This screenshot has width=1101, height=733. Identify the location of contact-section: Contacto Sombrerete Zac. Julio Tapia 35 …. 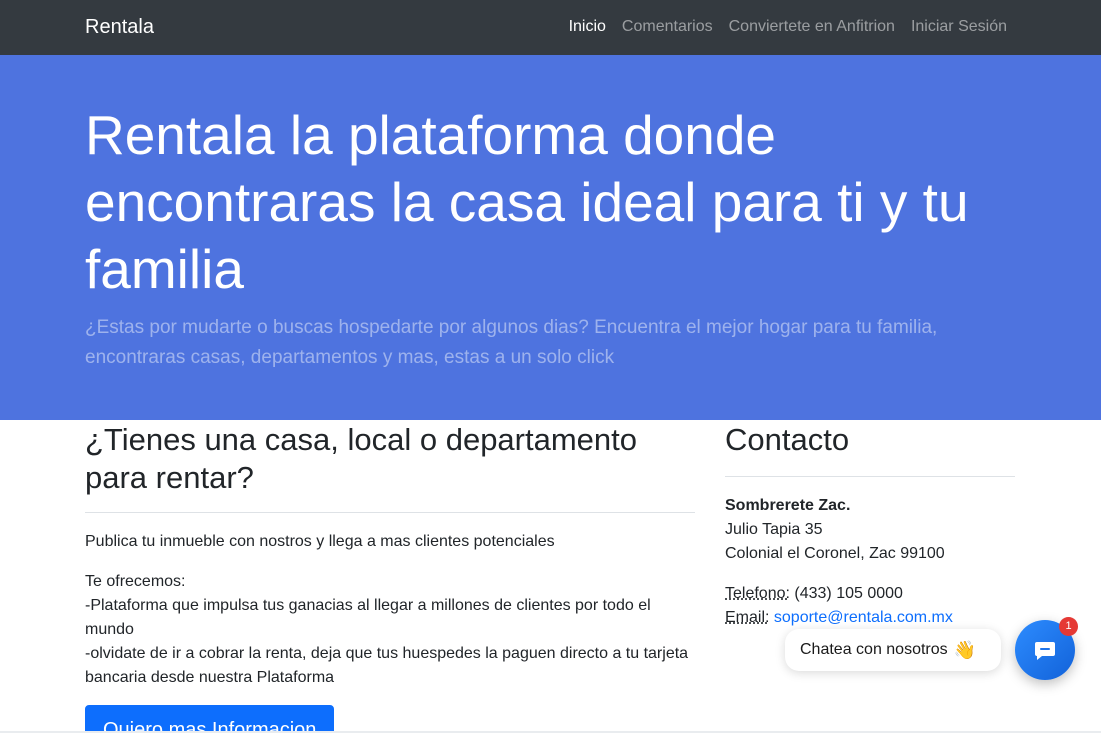
(870, 525).